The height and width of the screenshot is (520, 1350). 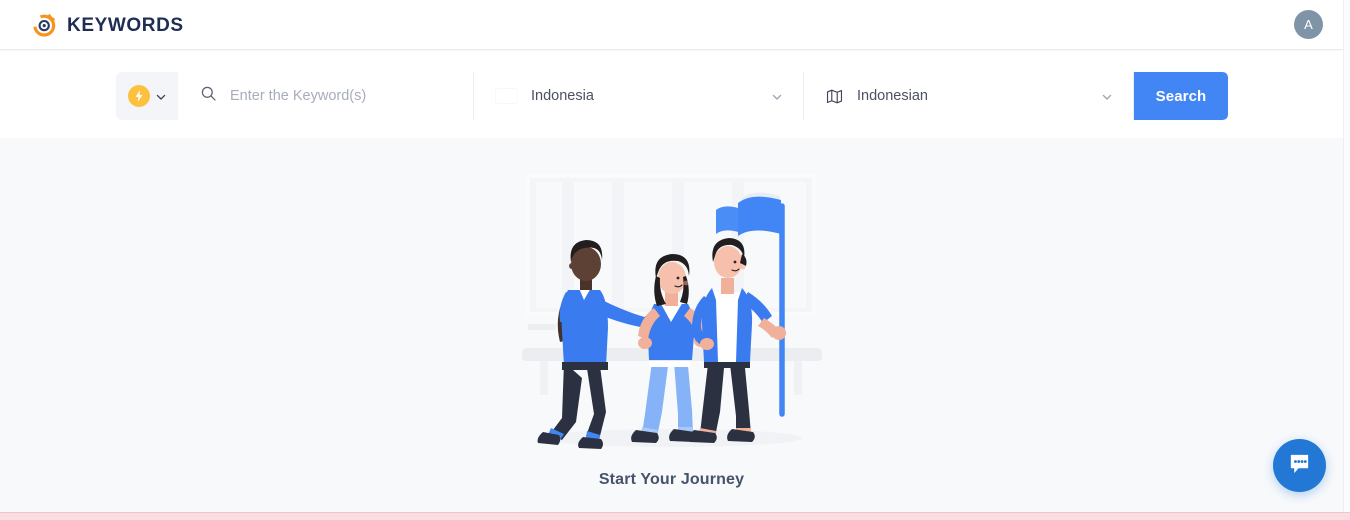 I want to click on country-select-label: Indonesia, so click(x=562, y=96).